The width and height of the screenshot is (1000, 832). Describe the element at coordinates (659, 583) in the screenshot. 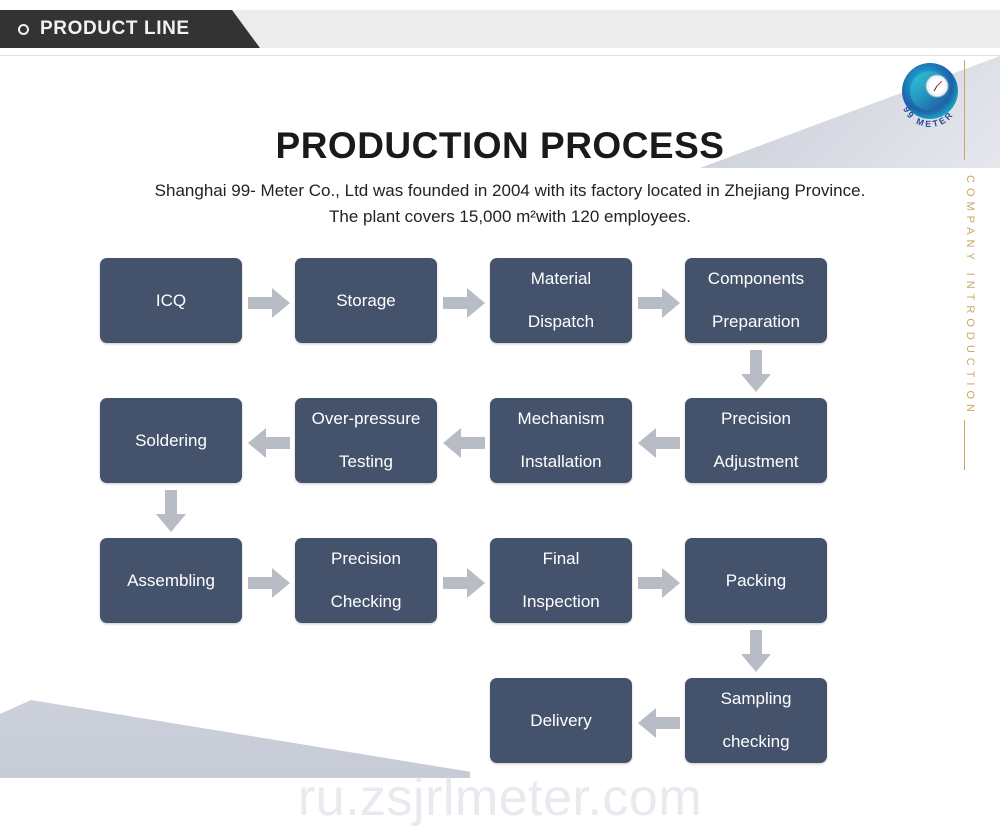

I see `flow-arrow-final-inspection-to-packing` at that location.